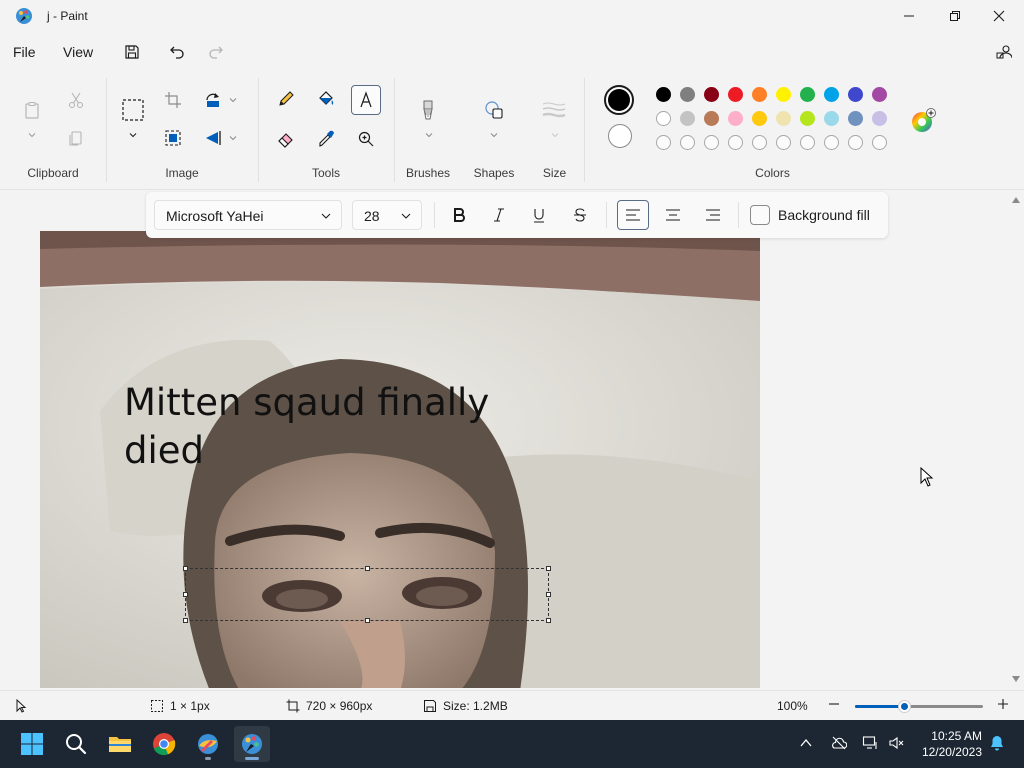  I want to click on font-family-dropdown: Microsoft YaHei, so click(248, 215).